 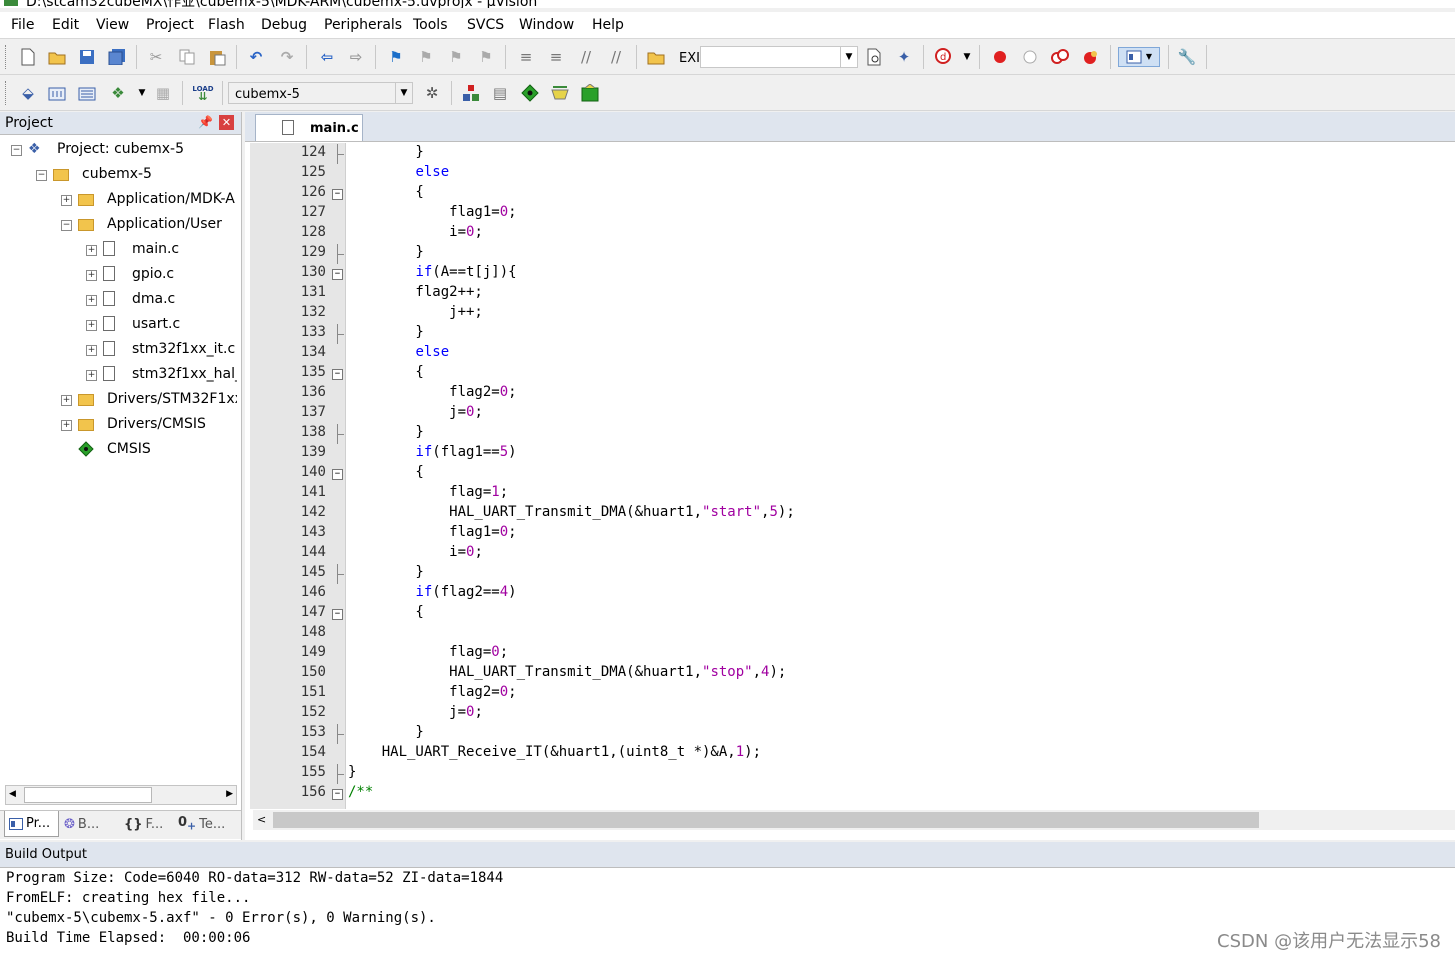 What do you see at coordinates (149, 400) in the screenshot?
I see `tree-group-drivers-stm32: + Drivers/STM32F1xx_` at bounding box center [149, 400].